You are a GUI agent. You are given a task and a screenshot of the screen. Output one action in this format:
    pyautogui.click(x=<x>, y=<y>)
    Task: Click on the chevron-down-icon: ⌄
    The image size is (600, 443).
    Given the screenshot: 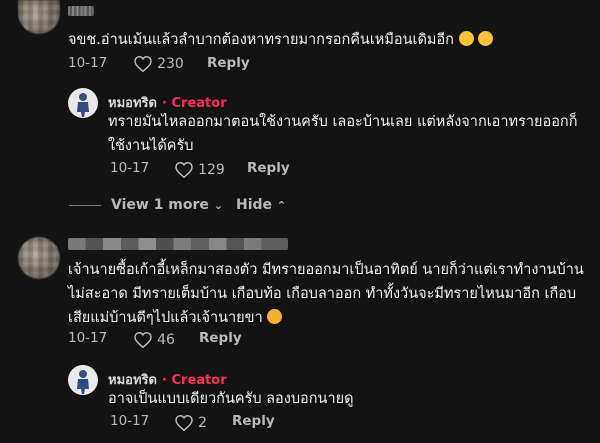 What is the action you would take?
    pyautogui.click(x=218, y=205)
    